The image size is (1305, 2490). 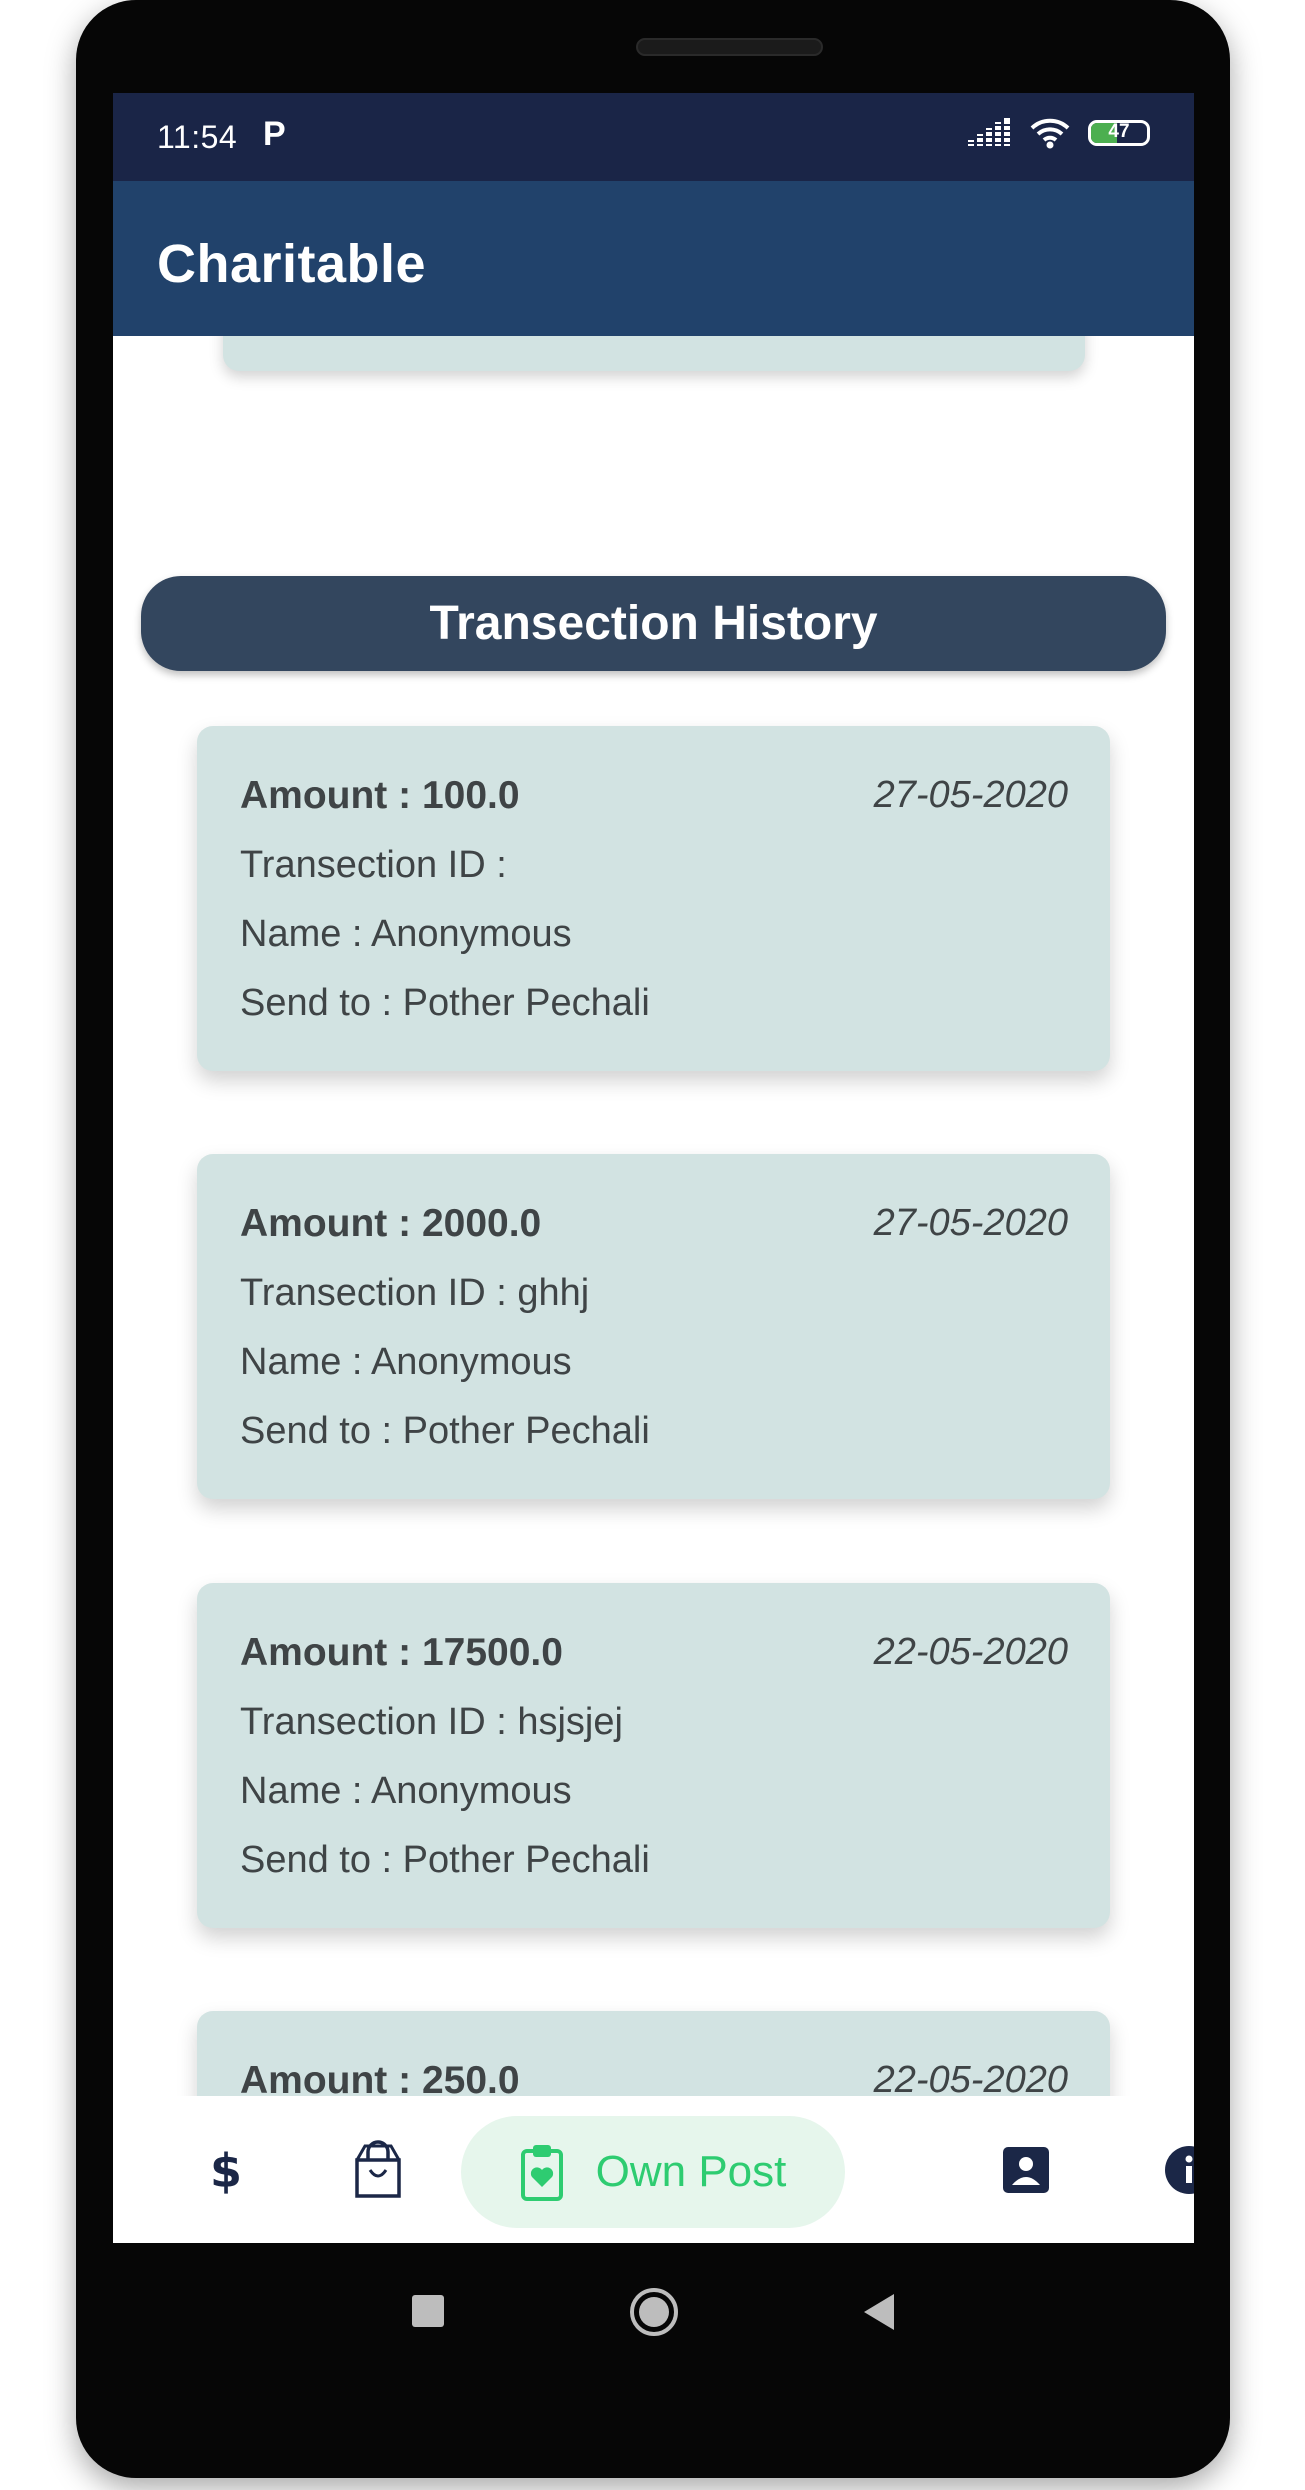 What do you see at coordinates (415, 1293) in the screenshot?
I see `transaction-id: Transection ID : ghhj` at bounding box center [415, 1293].